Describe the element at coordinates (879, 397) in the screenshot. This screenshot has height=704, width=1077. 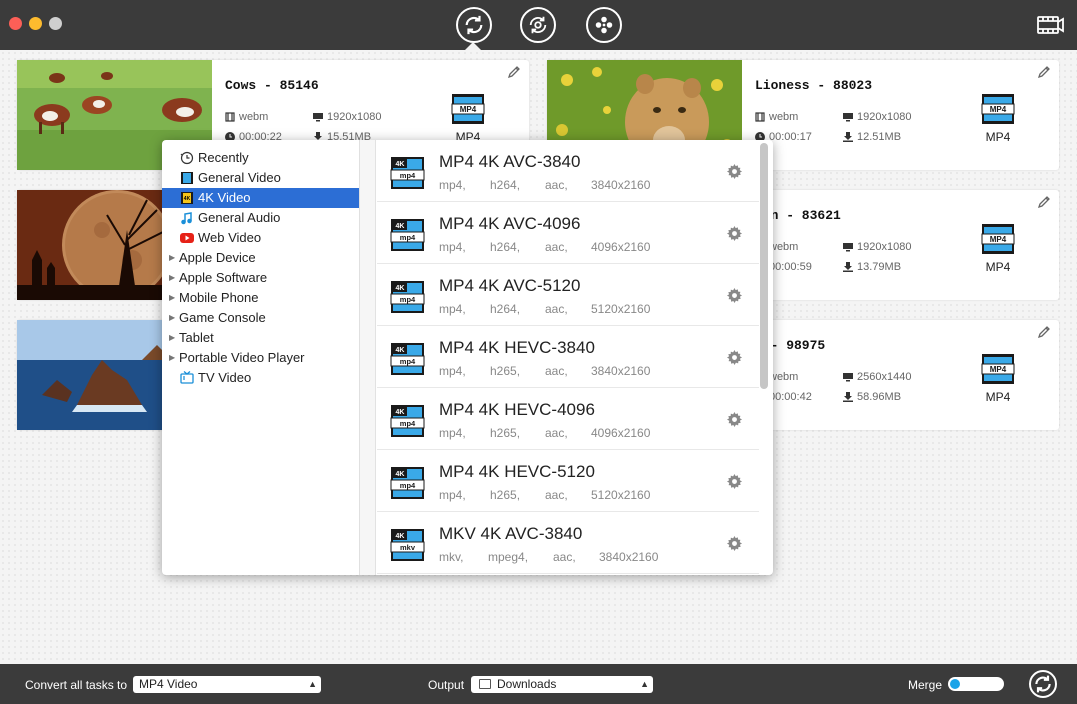
I see `file-size: 58.96MB` at that location.